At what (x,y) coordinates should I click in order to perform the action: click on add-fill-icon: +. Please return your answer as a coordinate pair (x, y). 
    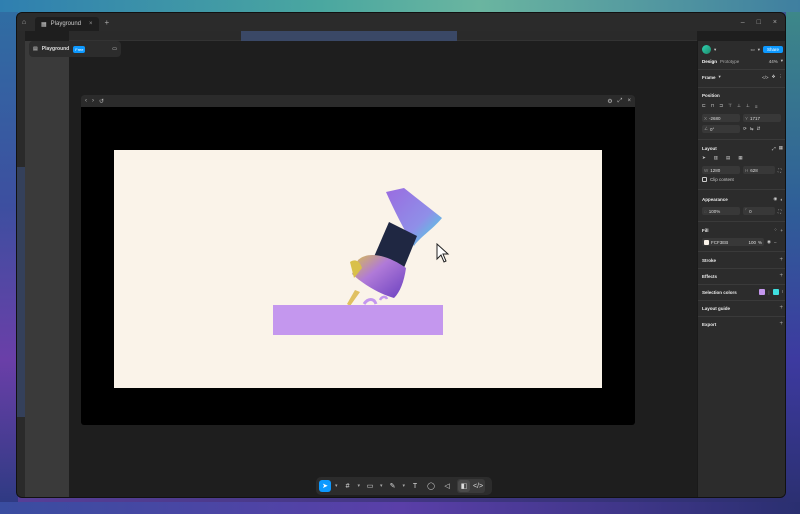
    Looking at the image, I should click on (781, 230).